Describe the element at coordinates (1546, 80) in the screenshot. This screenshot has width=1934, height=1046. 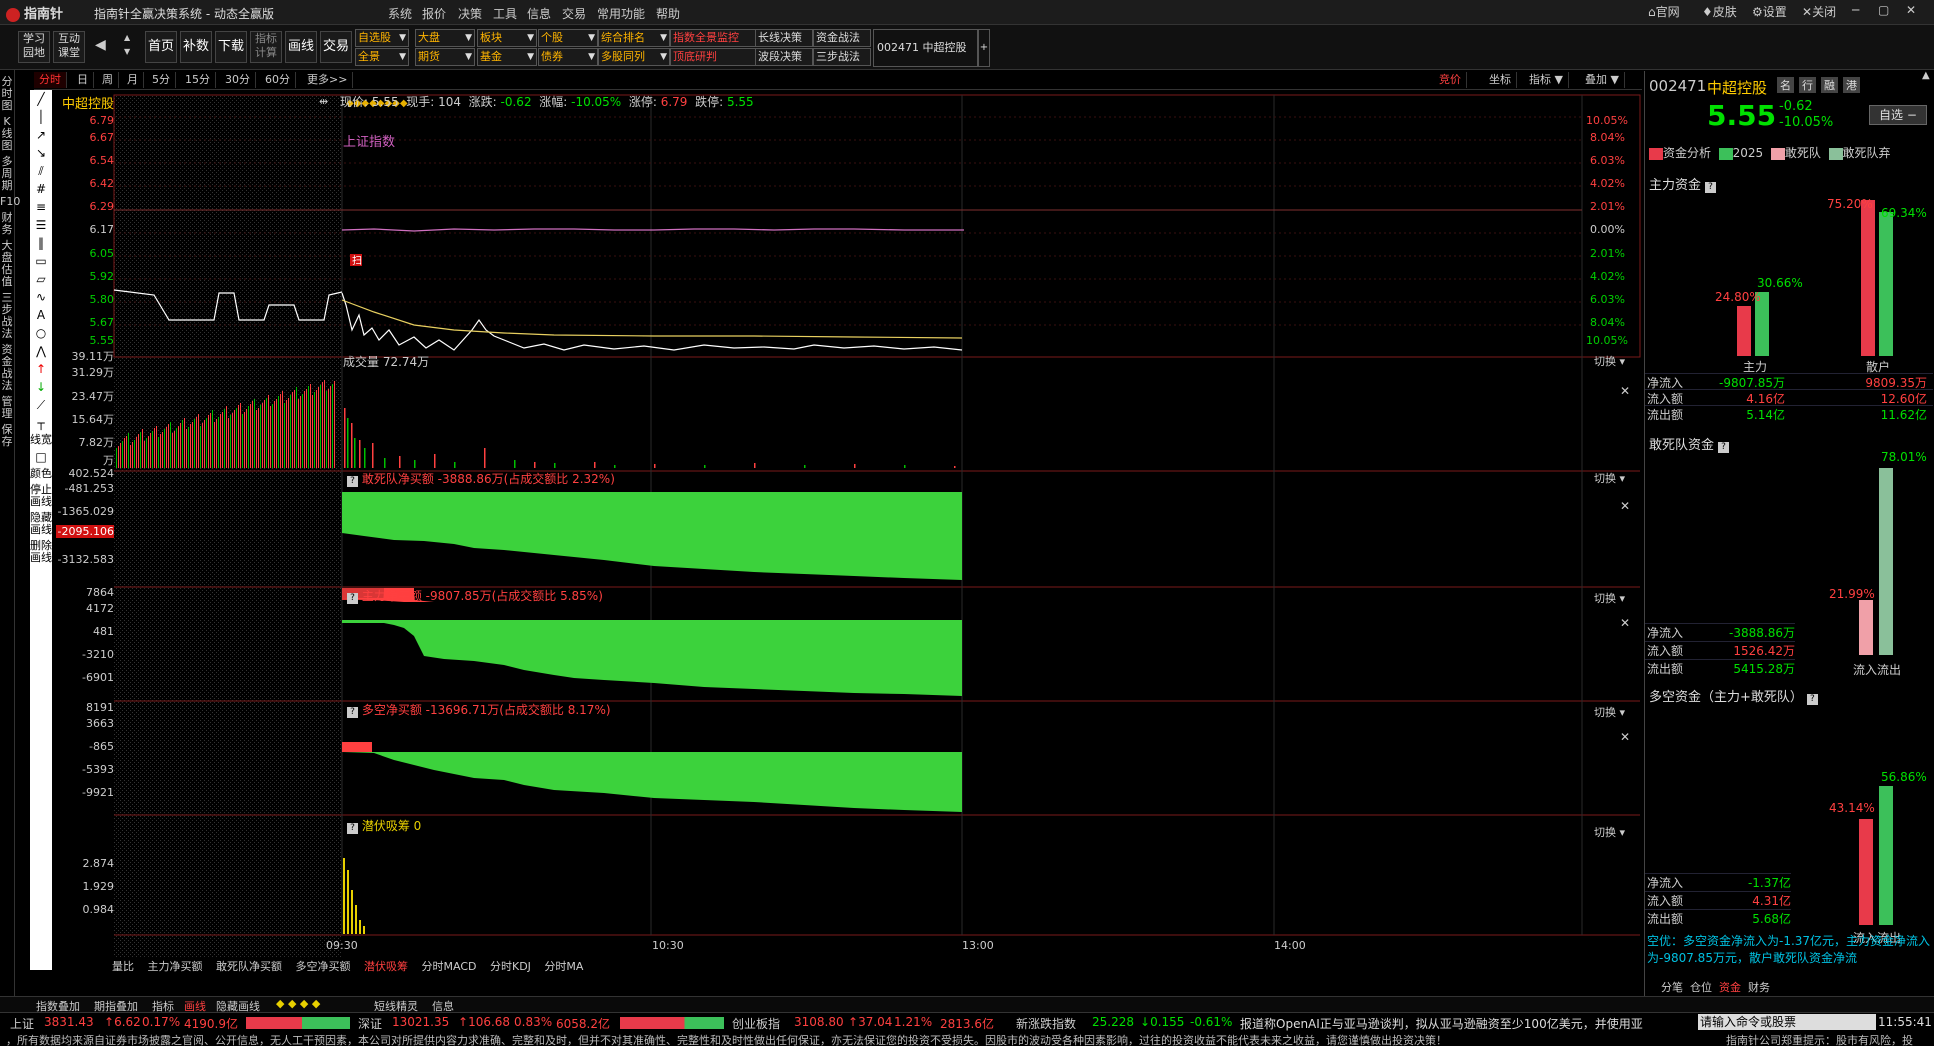
I see `indicator-button: 指标 ▼` at that location.